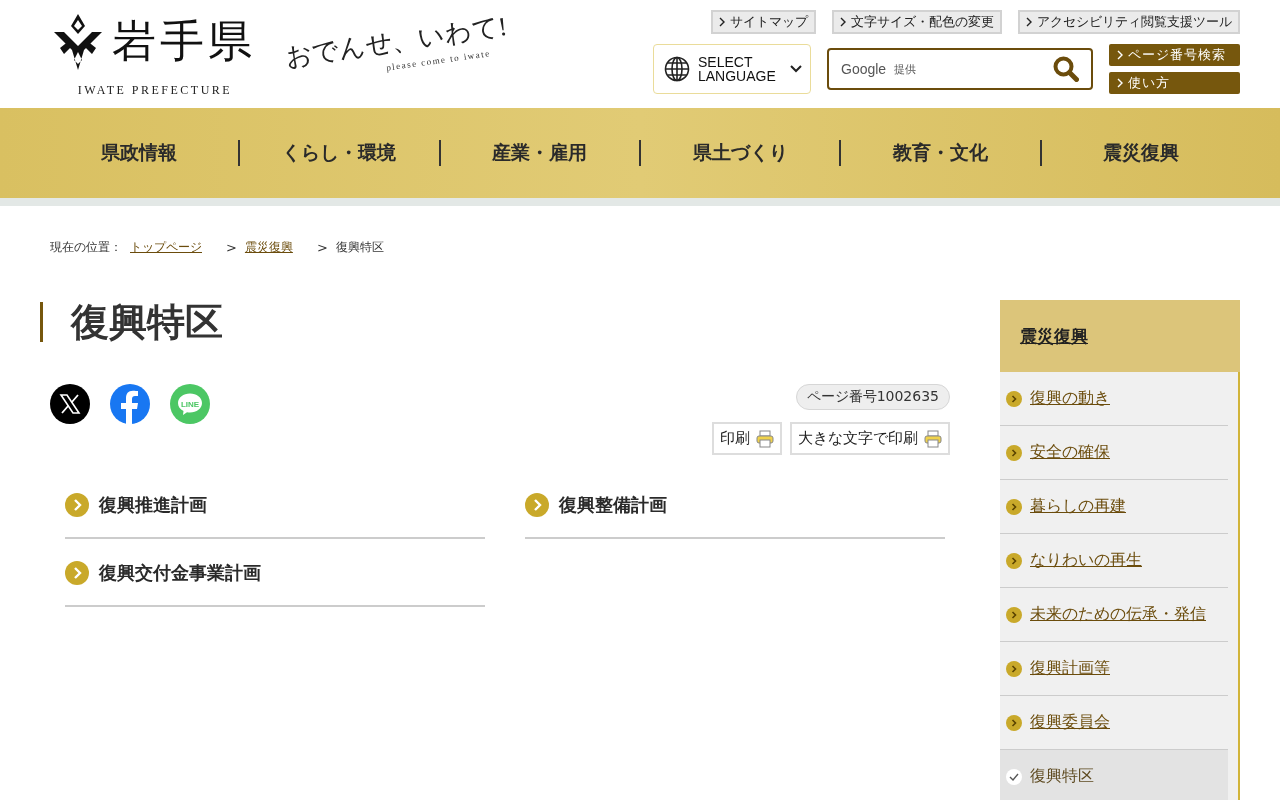 This screenshot has height=800, width=1280. I want to click on nav-item: 県政情報, so click(140, 153).